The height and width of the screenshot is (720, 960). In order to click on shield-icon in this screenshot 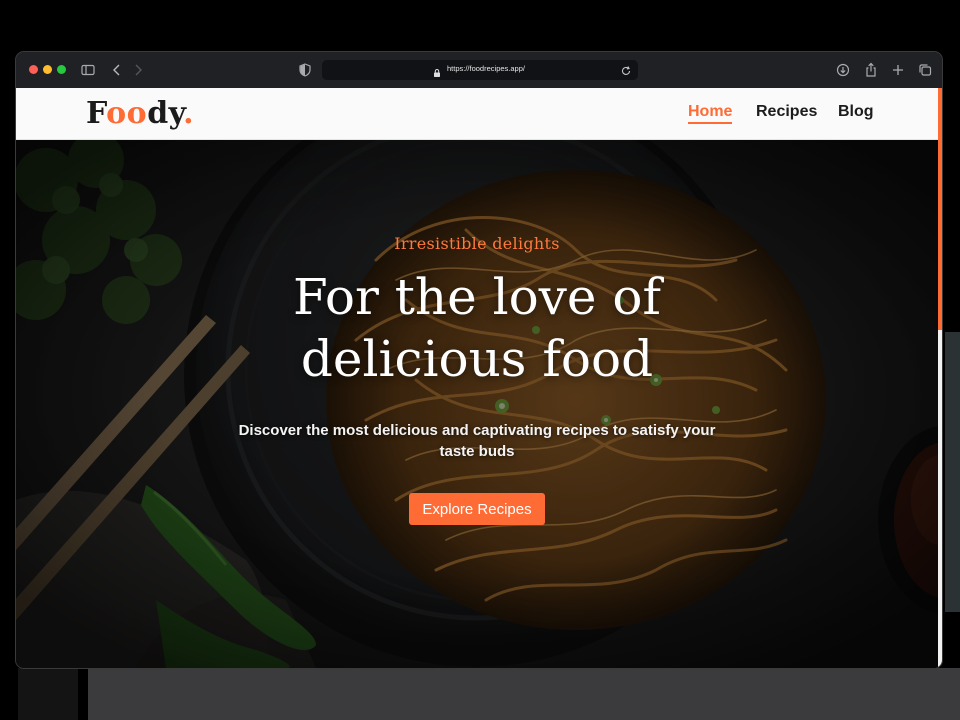, I will do `click(305, 70)`.